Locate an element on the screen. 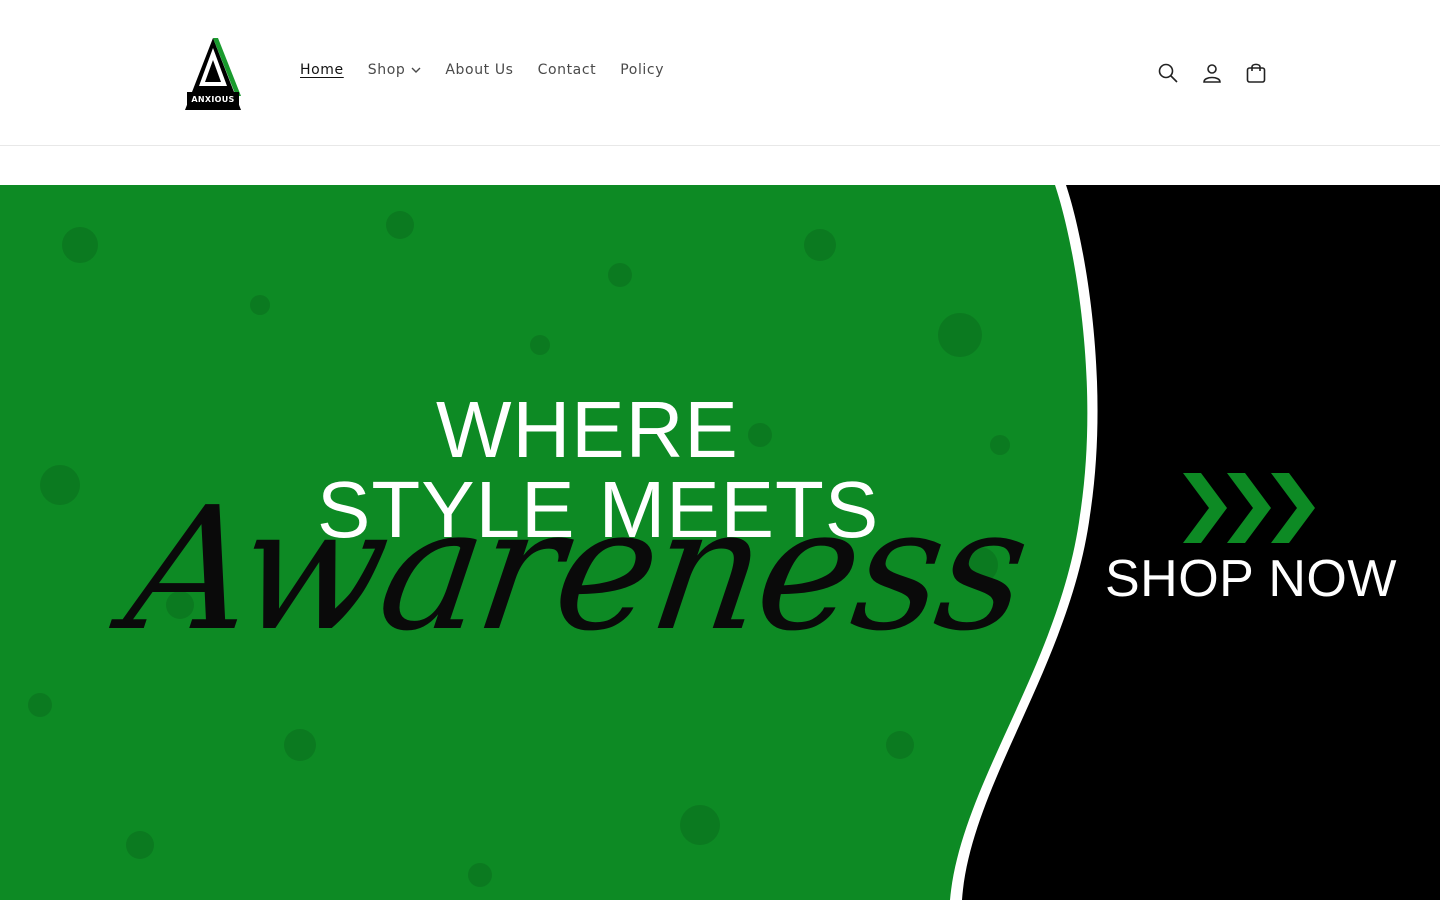  cart-icon is located at coordinates (1256, 73).